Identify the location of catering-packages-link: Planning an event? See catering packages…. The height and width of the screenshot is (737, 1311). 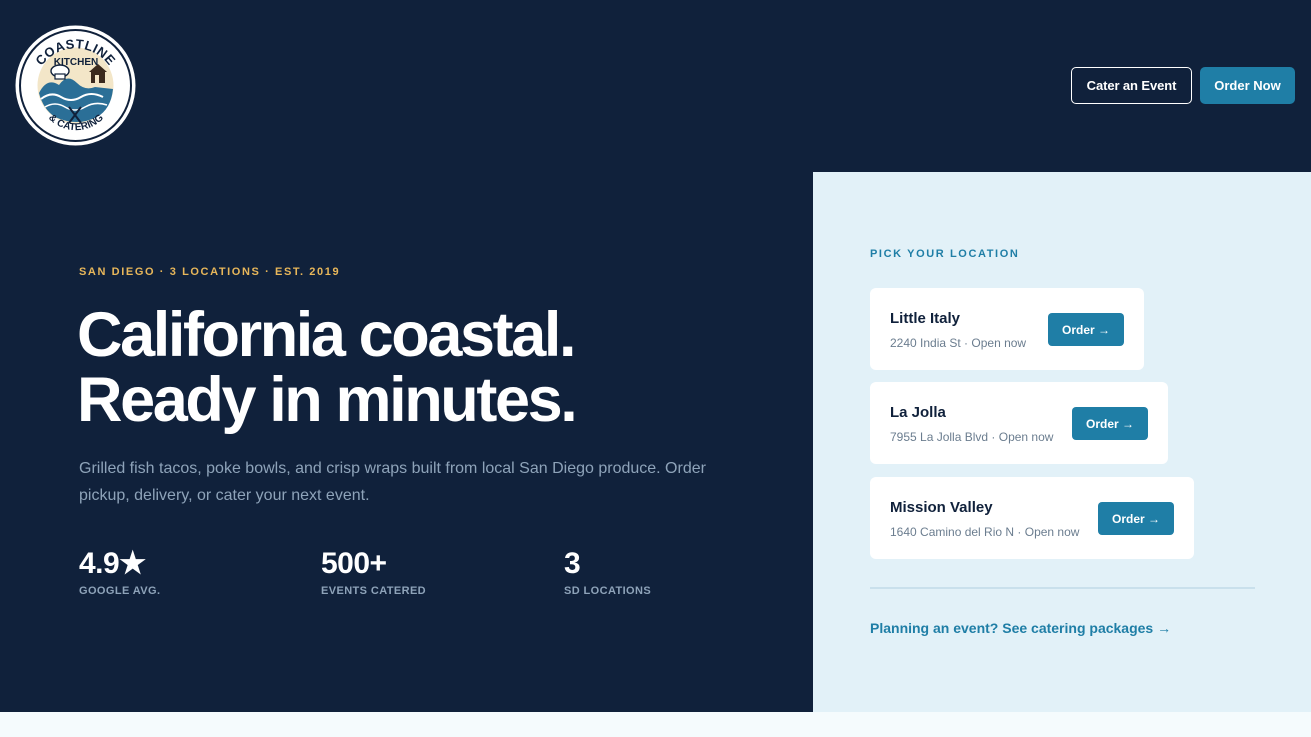
(1020, 628).